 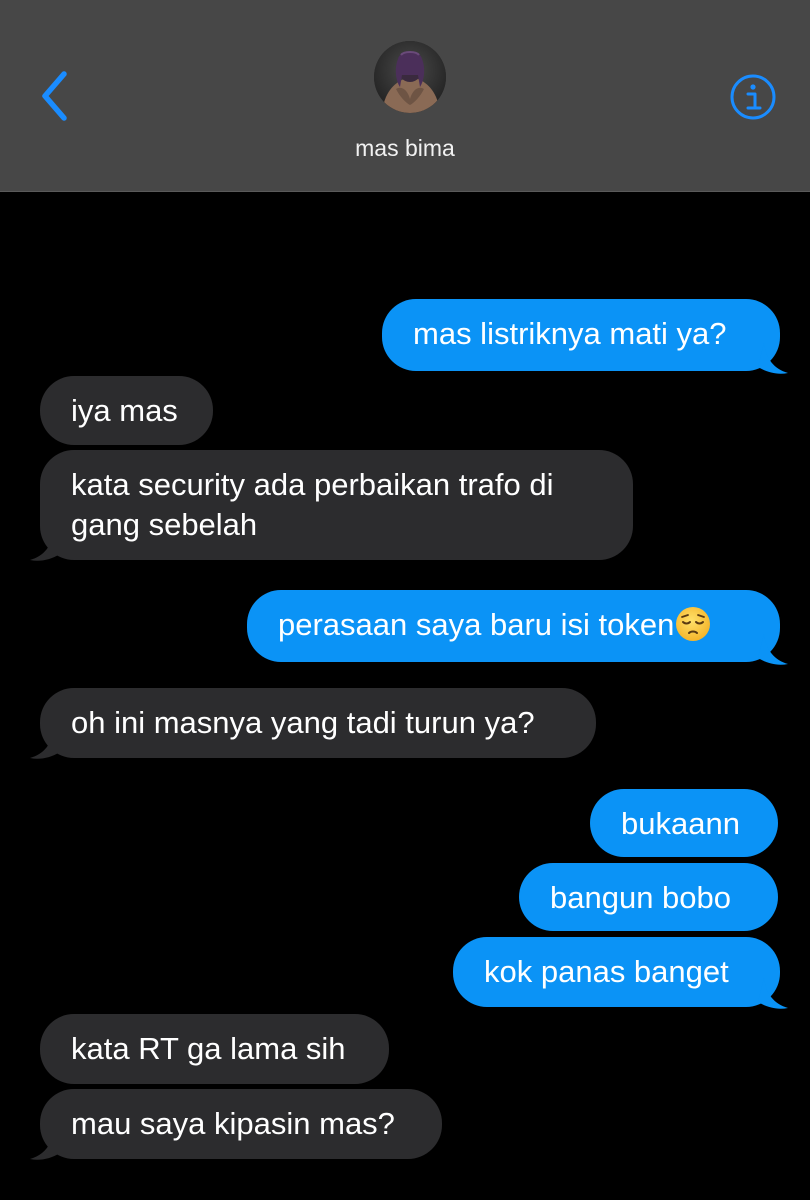 I want to click on message-bubble-outgoing: perasaan saya baru isi token, so click(x=513, y=626).